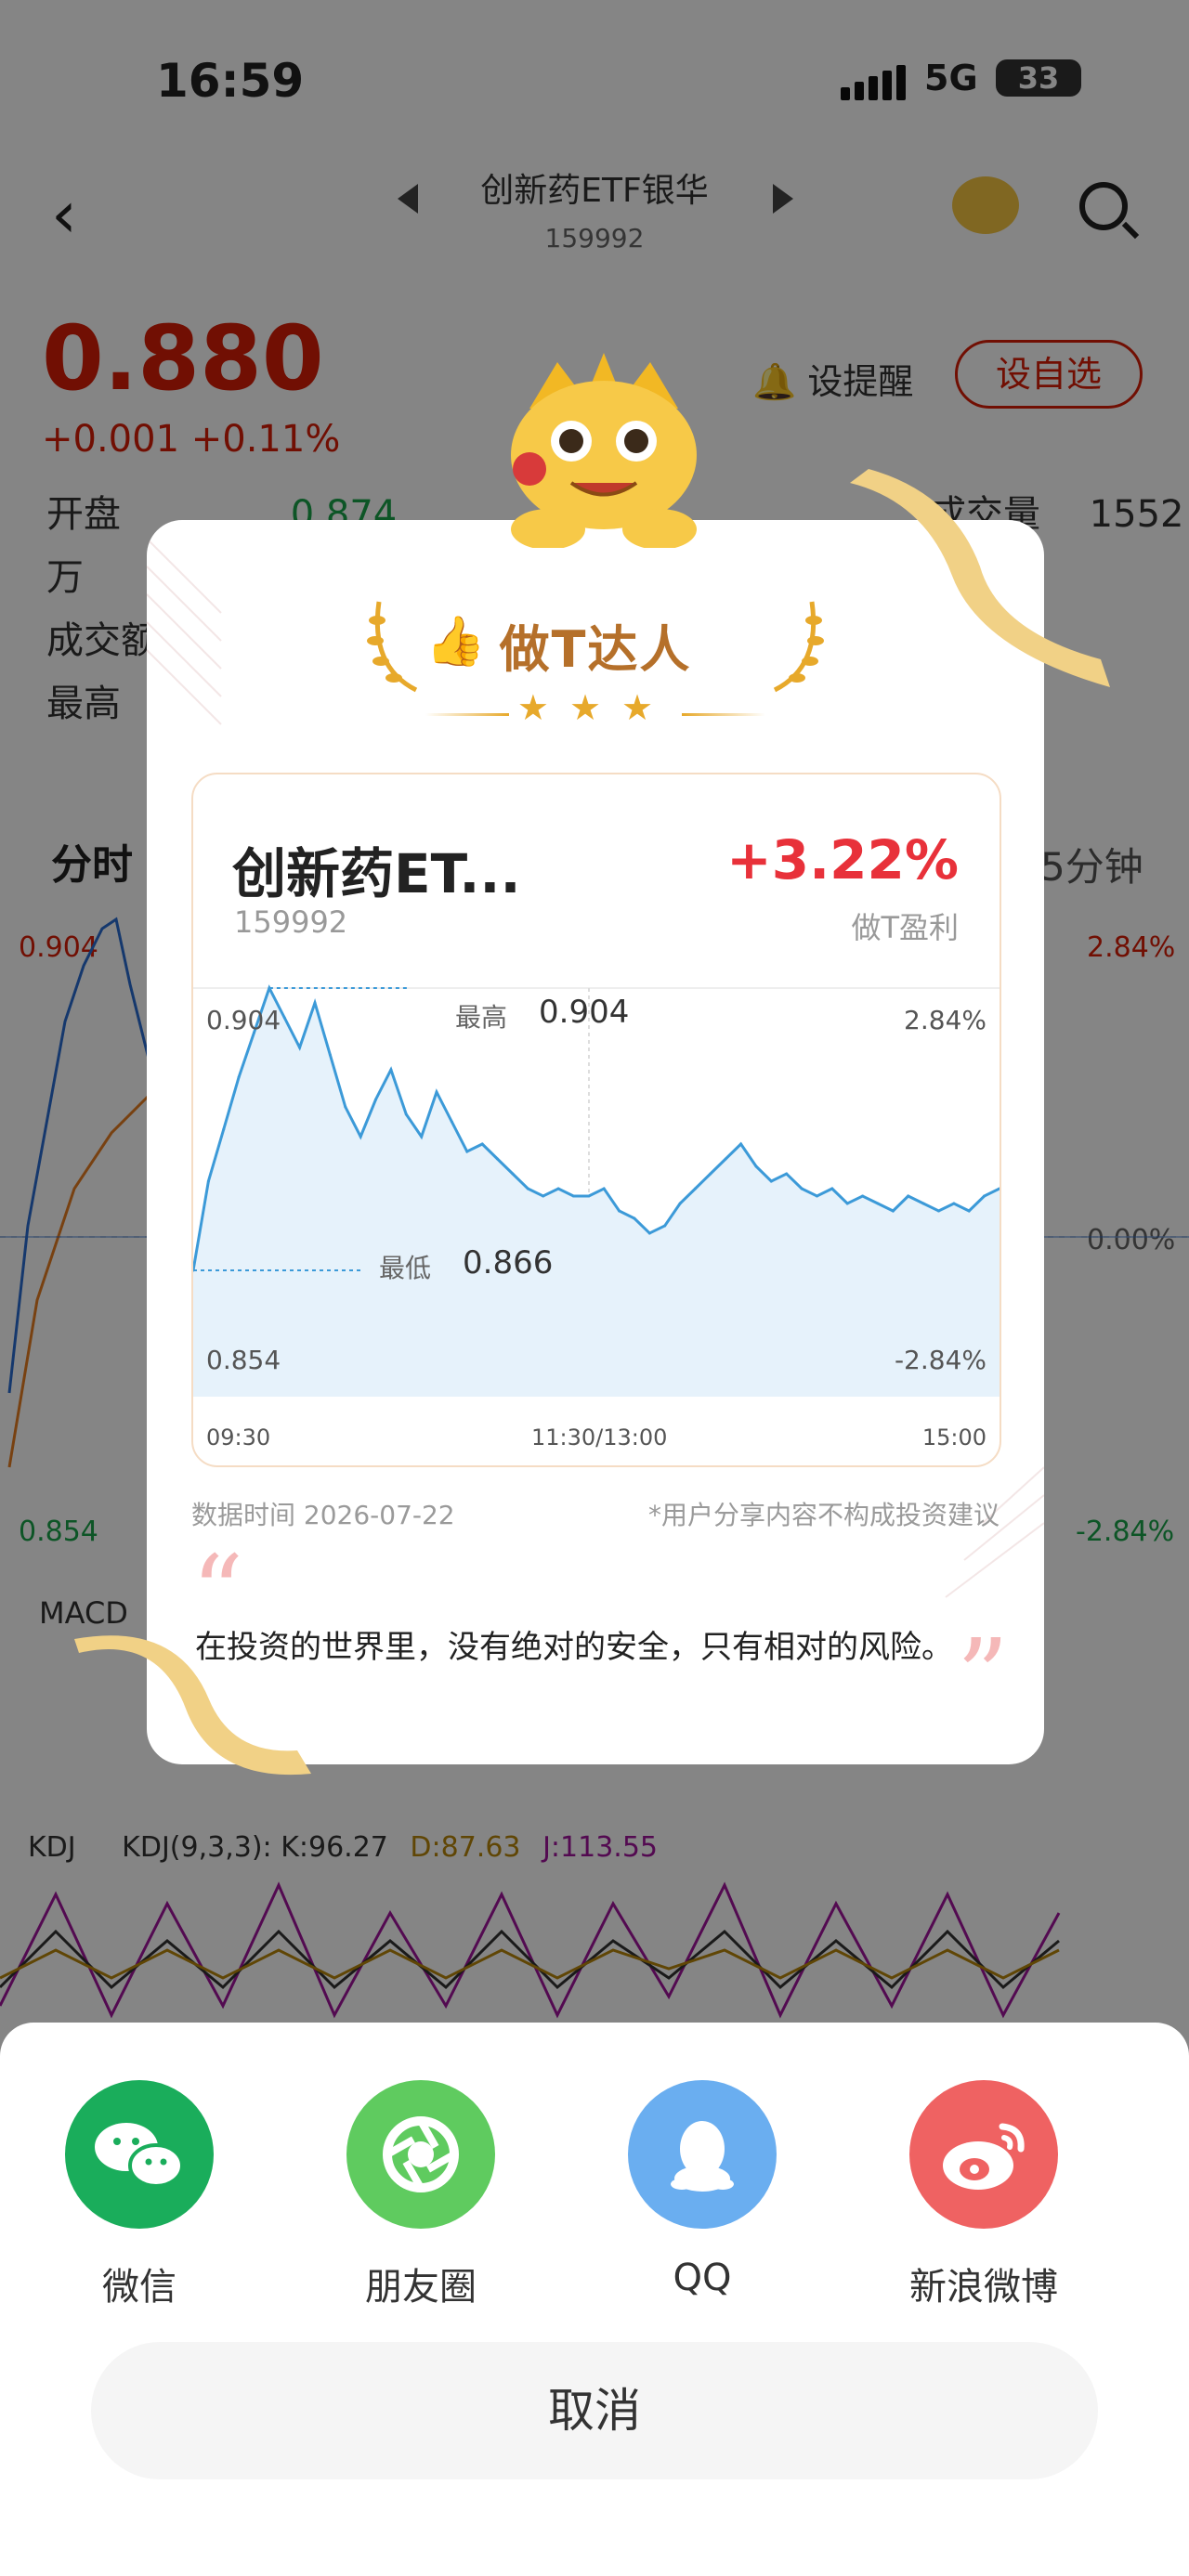 The image size is (1189, 2576). What do you see at coordinates (905, 928) in the screenshot?
I see `profit-label: 做T盈利` at bounding box center [905, 928].